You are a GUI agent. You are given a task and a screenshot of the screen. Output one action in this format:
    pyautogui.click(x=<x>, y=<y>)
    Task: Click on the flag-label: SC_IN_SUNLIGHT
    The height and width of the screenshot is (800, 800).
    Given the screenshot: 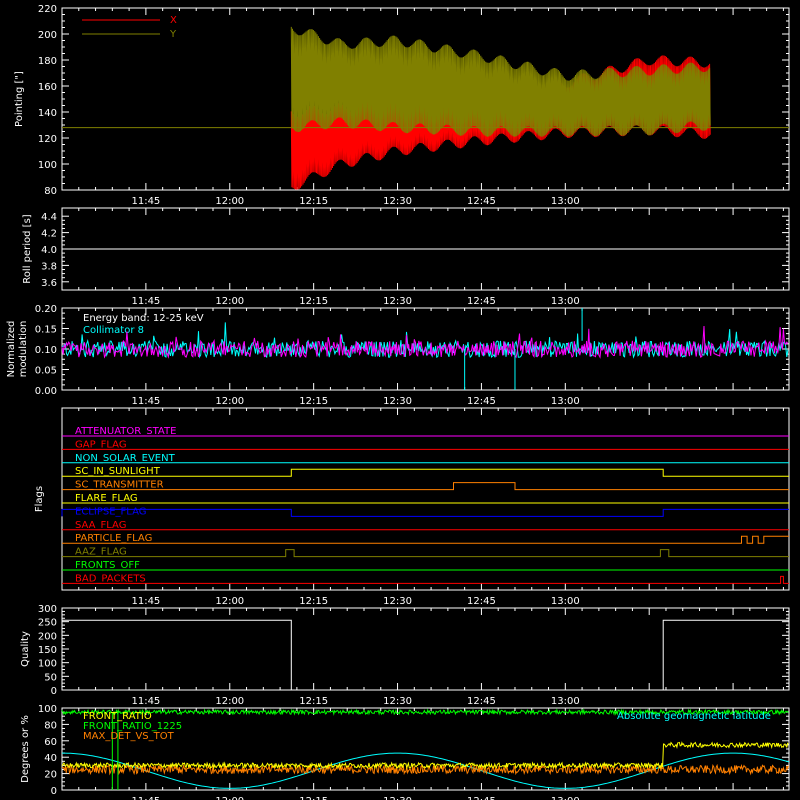 What is the action you would take?
    pyautogui.click(x=118, y=471)
    